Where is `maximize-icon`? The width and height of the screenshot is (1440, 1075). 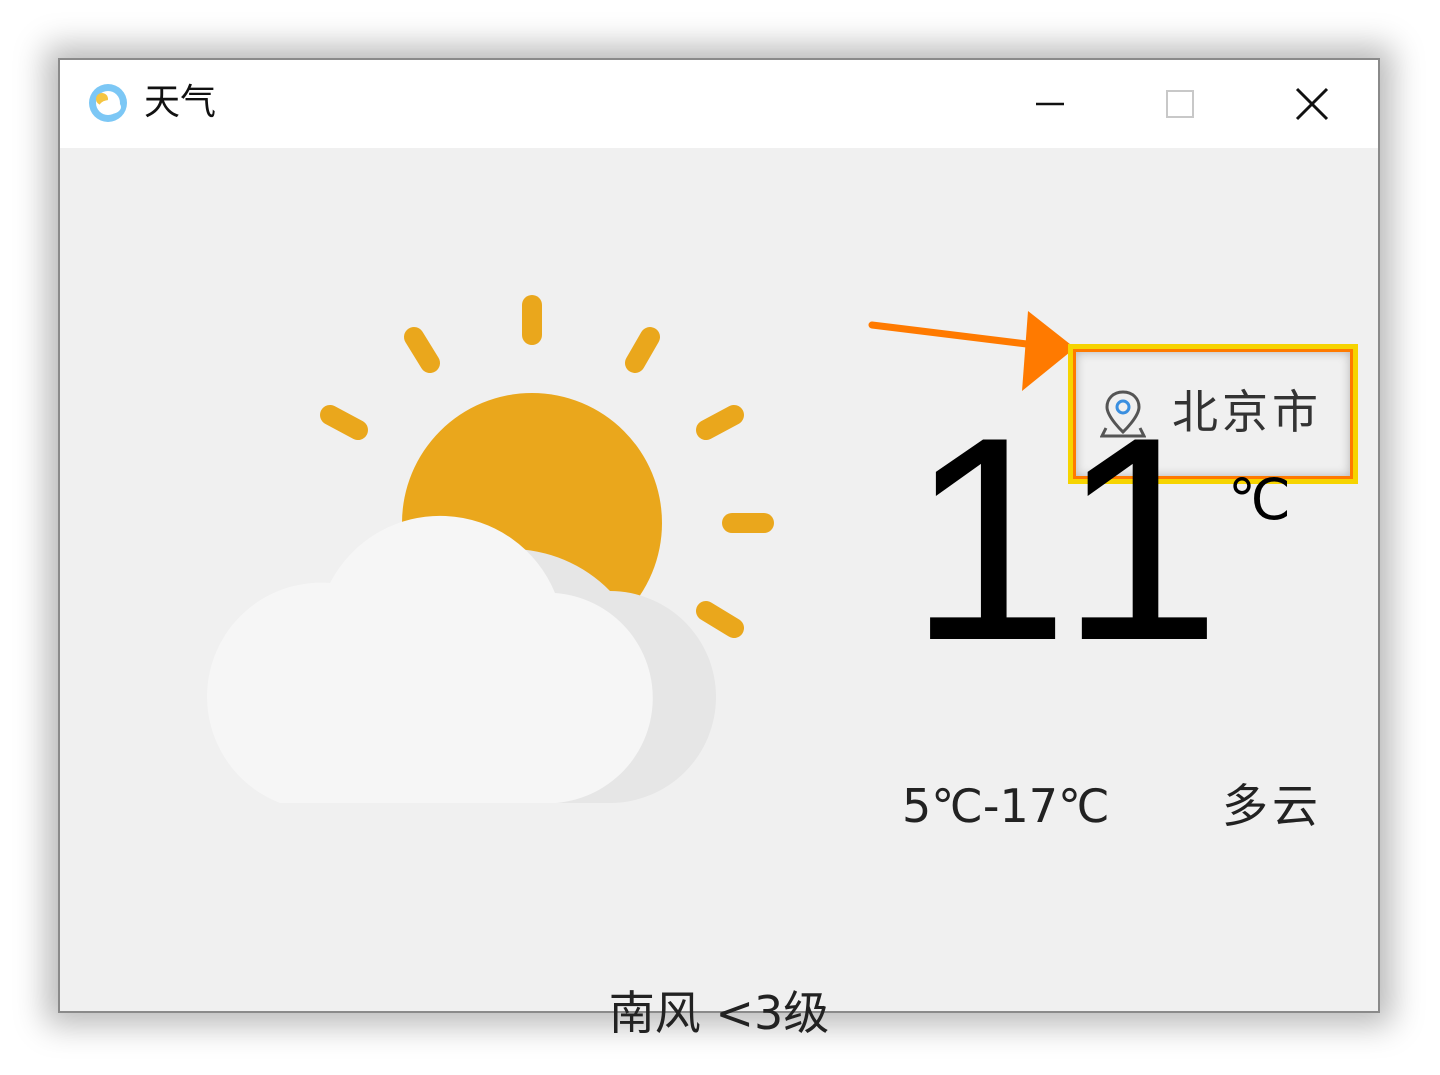 maximize-icon is located at coordinates (1180, 104).